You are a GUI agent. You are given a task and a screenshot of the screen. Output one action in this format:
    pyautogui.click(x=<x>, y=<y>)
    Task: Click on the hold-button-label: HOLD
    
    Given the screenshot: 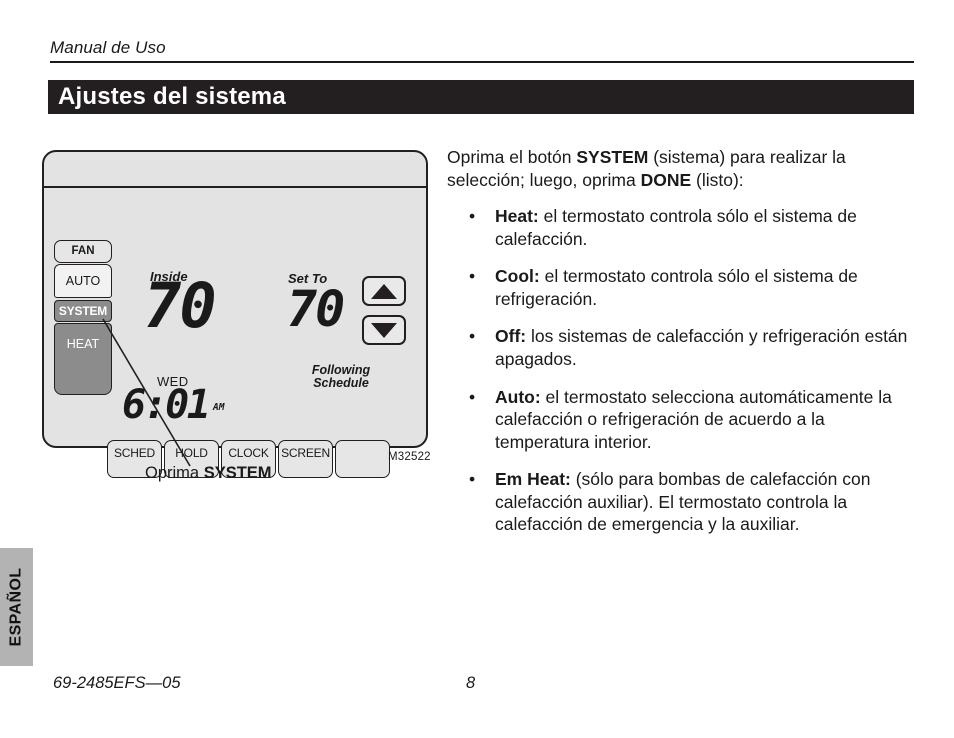 What is the action you would take?
    pyautogui.click(x=191, y=453)
    